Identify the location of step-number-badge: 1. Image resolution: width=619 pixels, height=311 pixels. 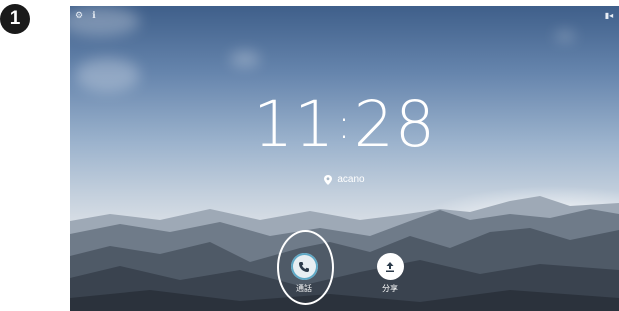
(15, 19).